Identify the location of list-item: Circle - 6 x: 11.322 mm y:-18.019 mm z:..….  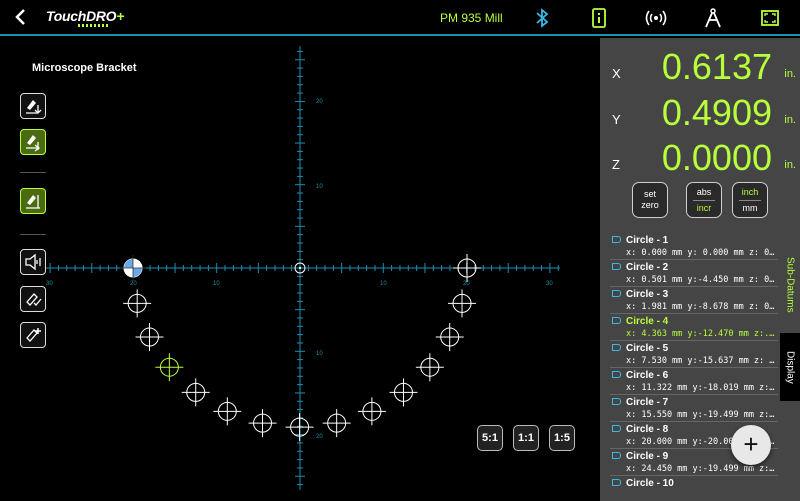
(694, 381).